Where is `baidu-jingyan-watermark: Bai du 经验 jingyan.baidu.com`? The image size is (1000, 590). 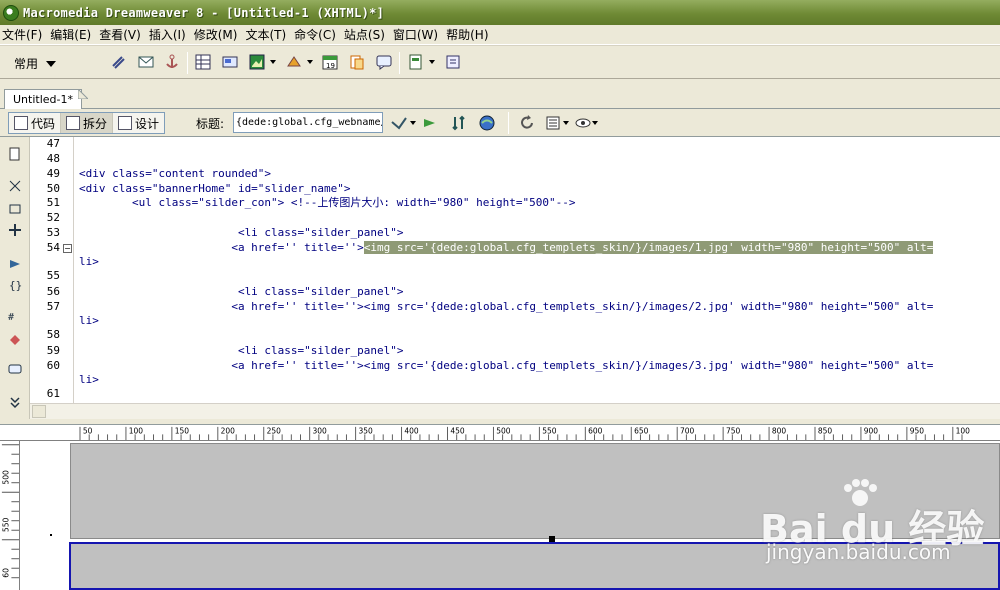
baidu-jingyan-watermark: Bai du 经验 jingyan.baidu.com is located at coordinates (880, 528).